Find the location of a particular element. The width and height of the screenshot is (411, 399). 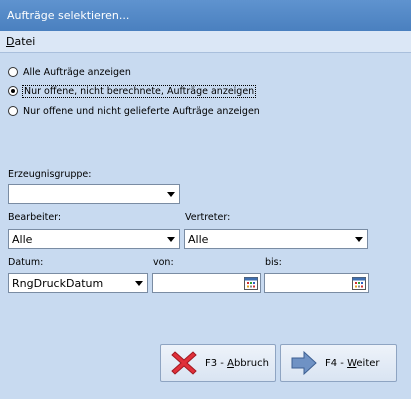

editor-value: Alle is located at coordinates (22, 239).